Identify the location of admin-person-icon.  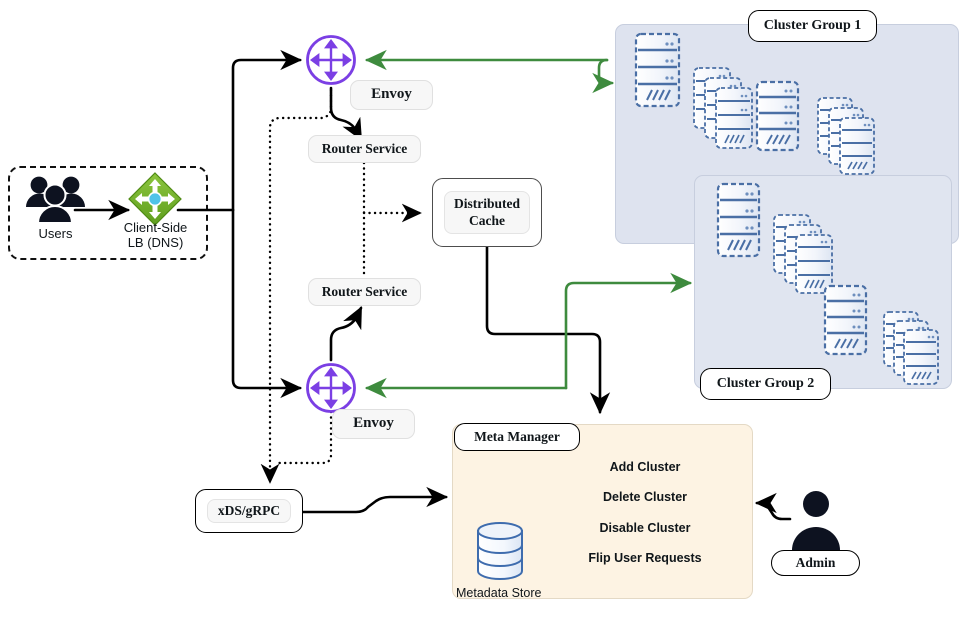
(816, 520).